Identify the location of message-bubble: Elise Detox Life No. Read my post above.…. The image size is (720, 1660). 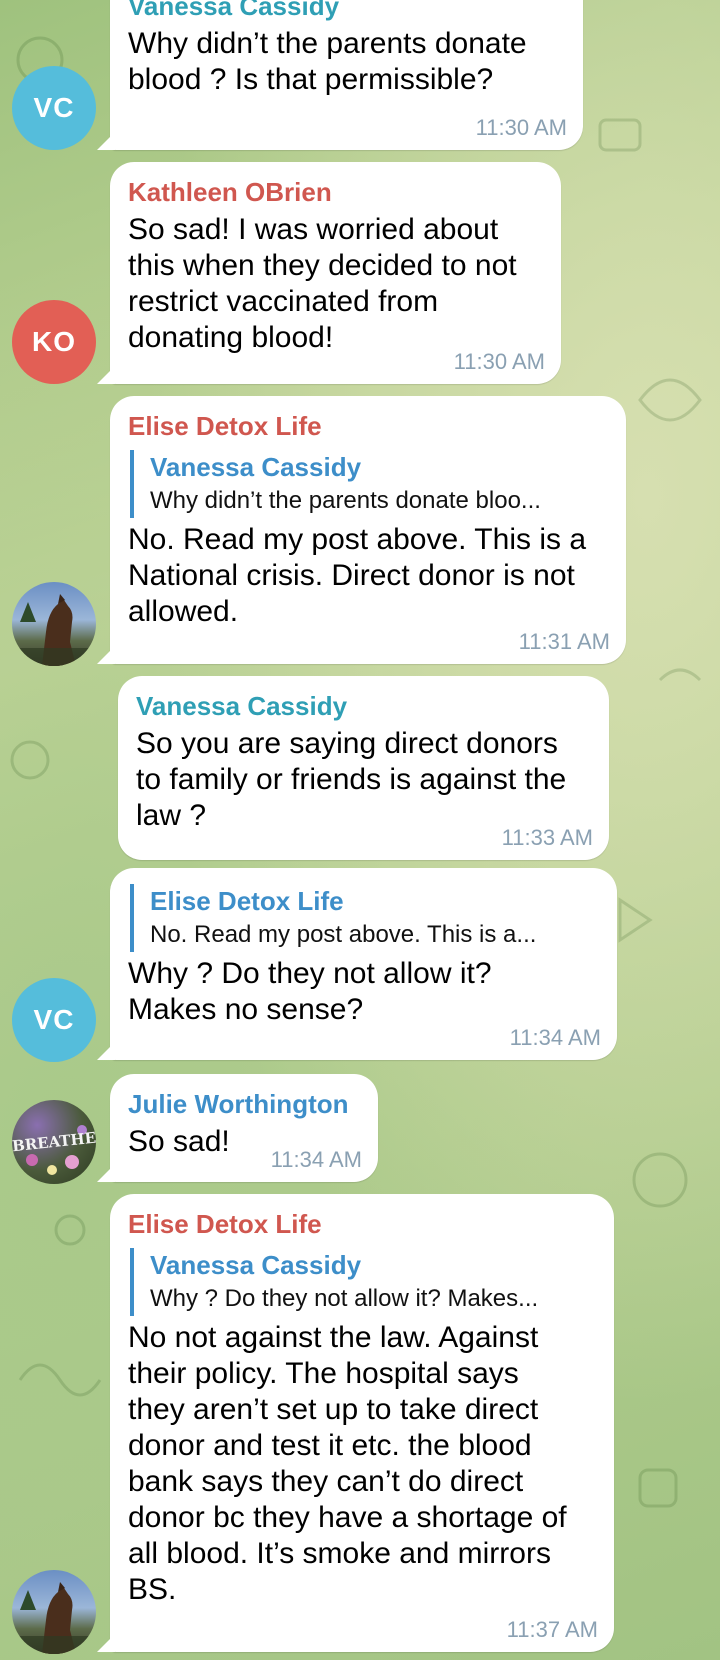
(363, 964).